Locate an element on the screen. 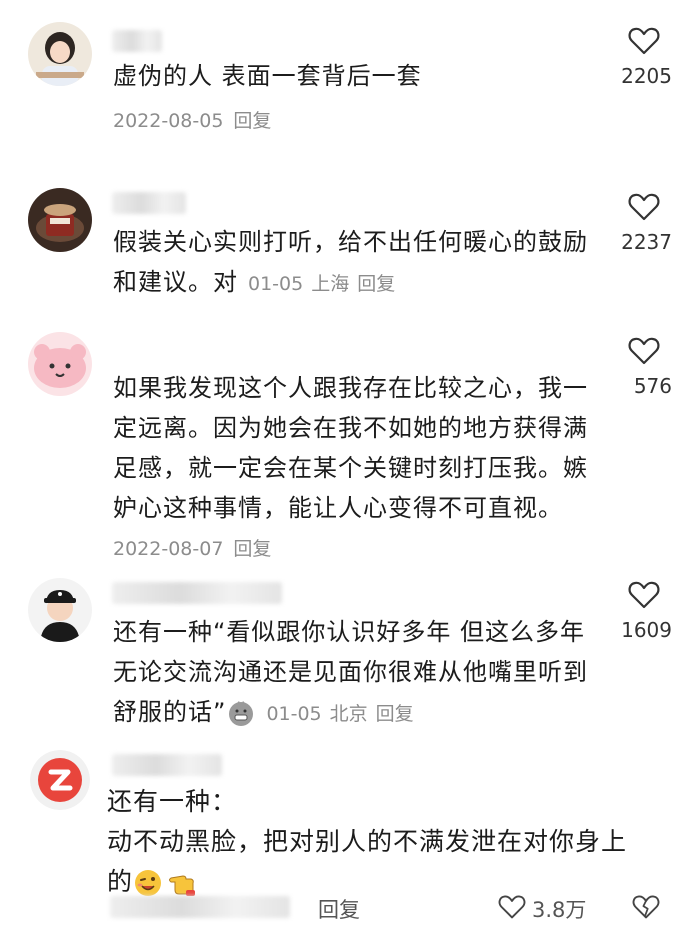 Image resolution: width=690 pixels, height=933 pixels. comment-line: 舒服的话” 01-05 北京 回复 is located at coordinates (353, 713).